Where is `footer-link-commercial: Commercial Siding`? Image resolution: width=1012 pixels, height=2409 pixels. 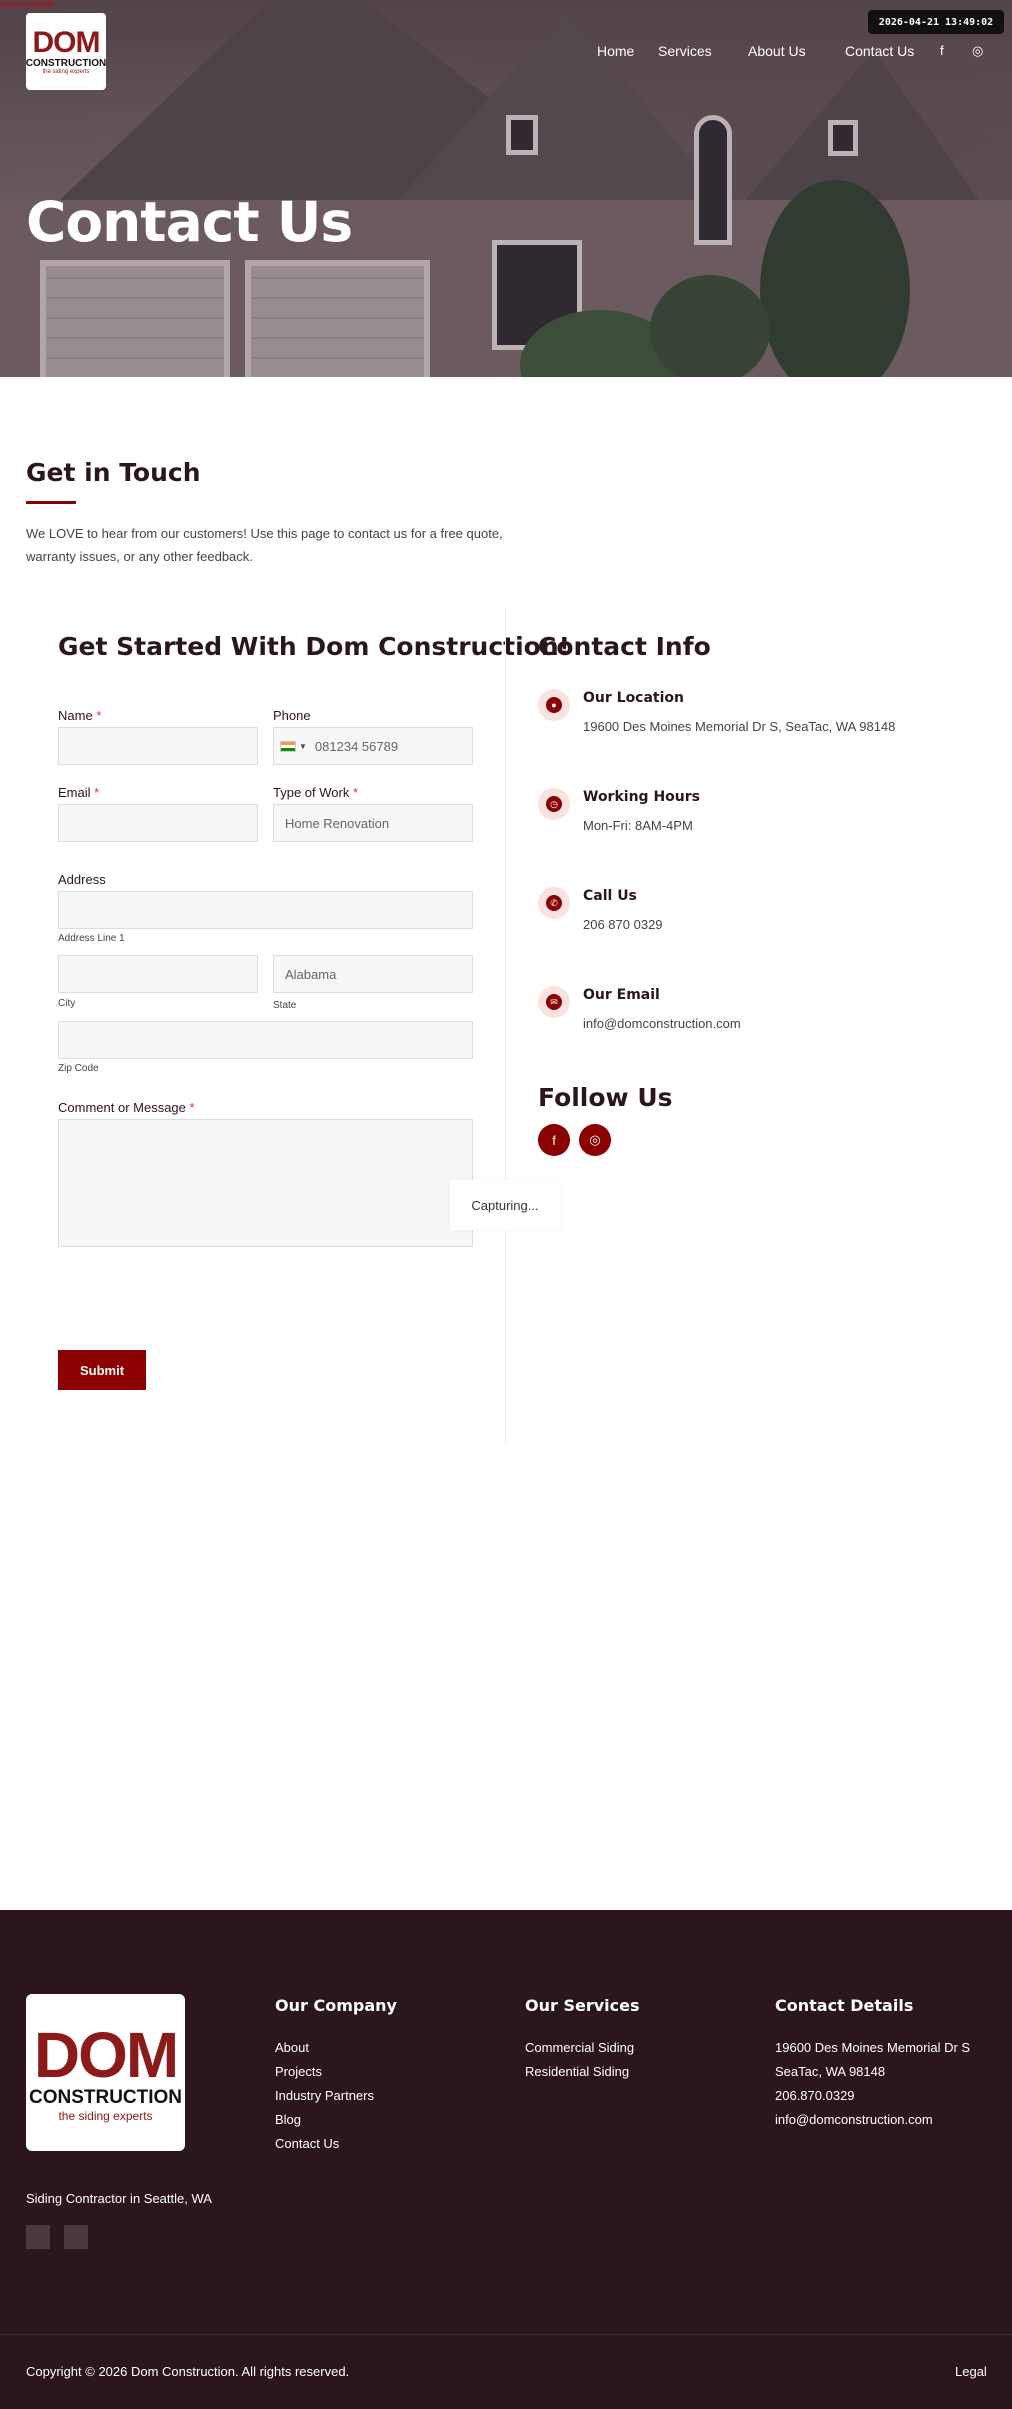 footer-link-commercial: Commercial Siding is located at coordinates (579, 2047).